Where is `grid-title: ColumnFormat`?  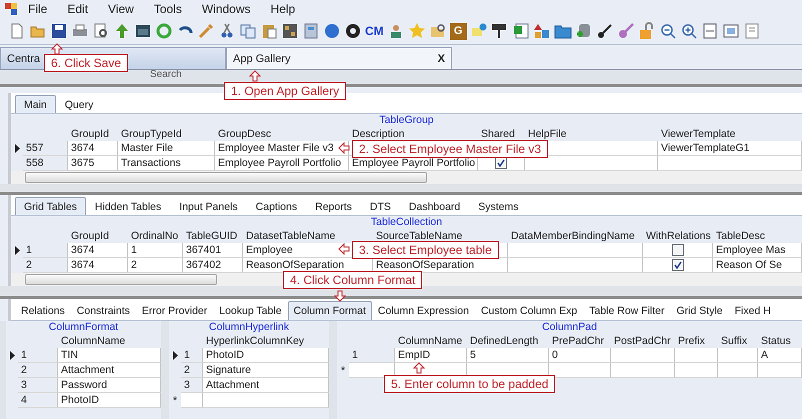 grid-title: ColumnFormat is located at coordinates (84, 327).